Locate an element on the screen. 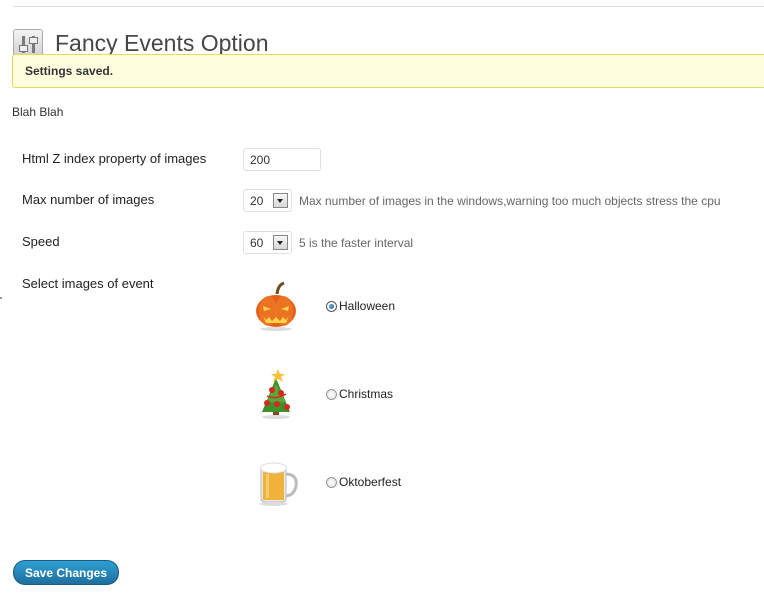  speed-value: 60 is located at coordinates (257, 242).